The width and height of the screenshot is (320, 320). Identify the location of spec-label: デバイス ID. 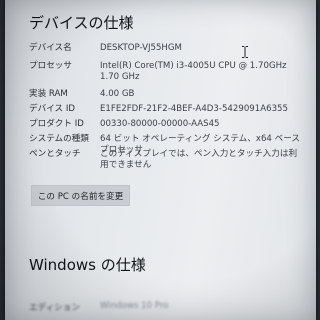
(52, 109).